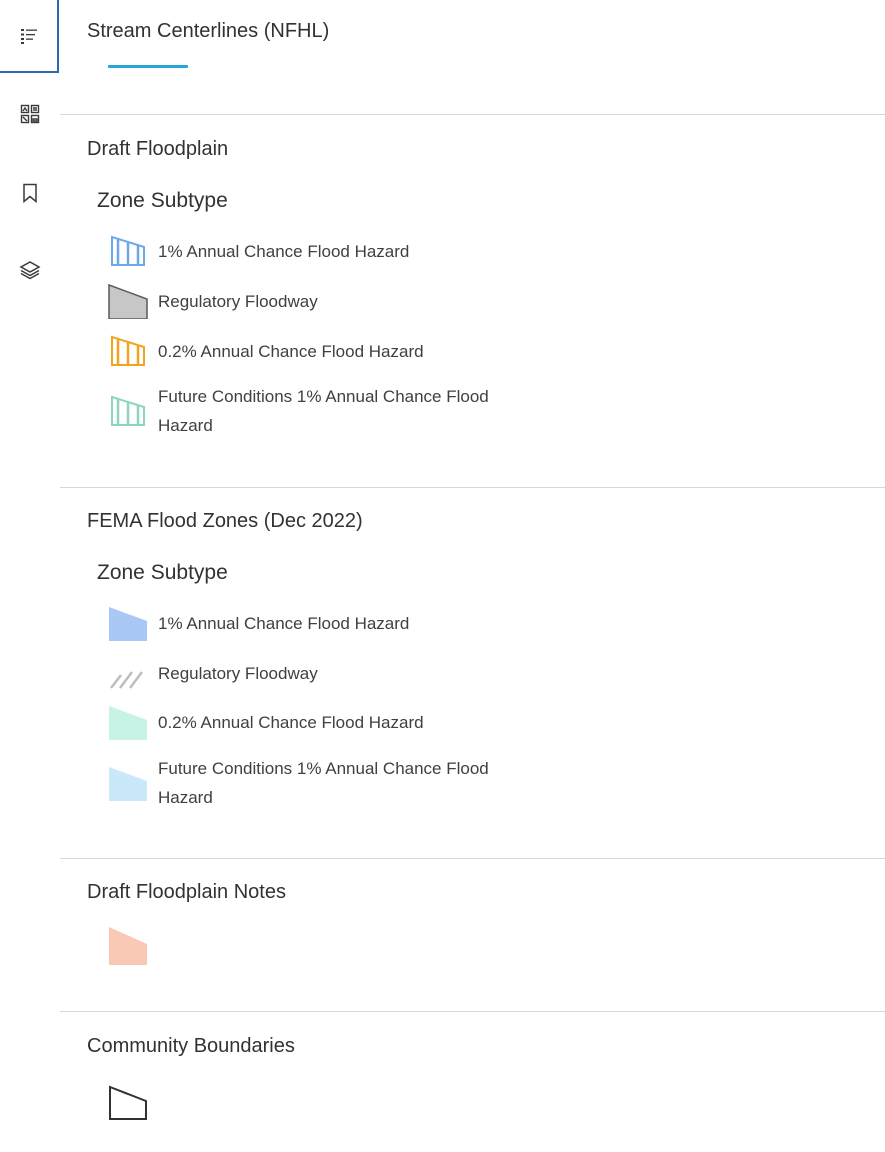 The height and width of the screenshot is (1152, 885). What do you see at coordinates (186, 892) in the screenshot?
I see `draft-floodplain-notes-title: Draft Floodplain Notes` at bounding box center [186, 892].